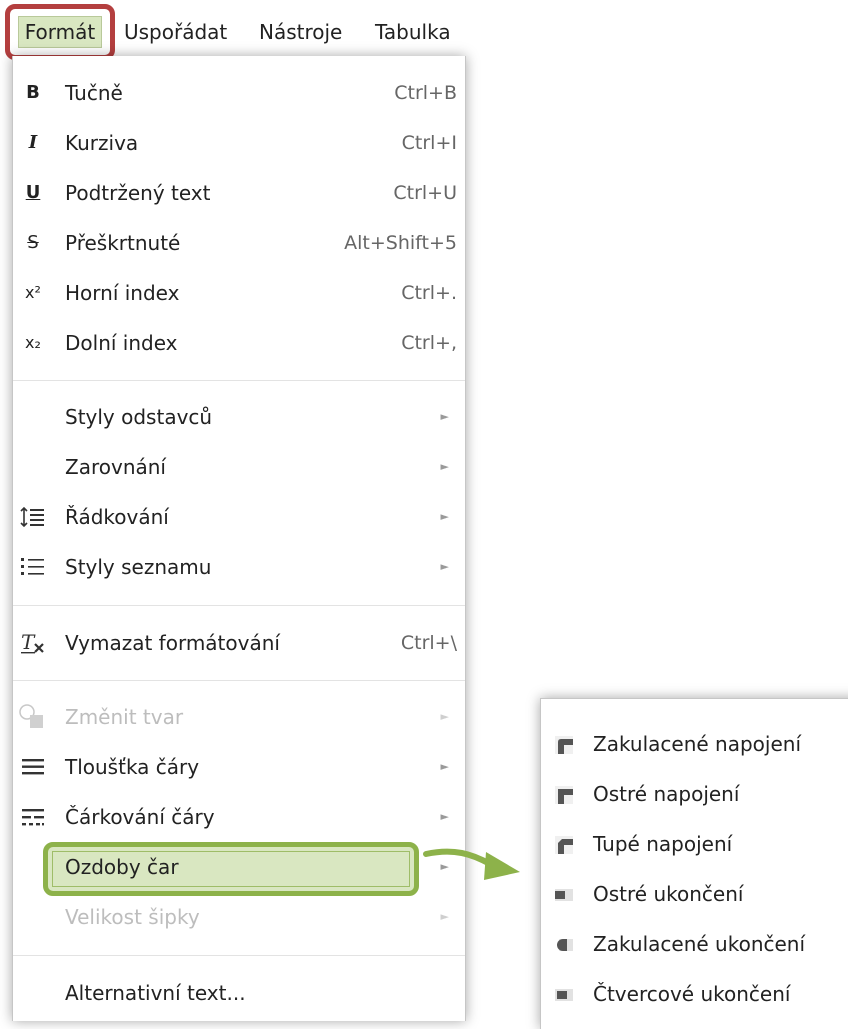  I want to click on connector-arrow-icon, so click(471, 864).